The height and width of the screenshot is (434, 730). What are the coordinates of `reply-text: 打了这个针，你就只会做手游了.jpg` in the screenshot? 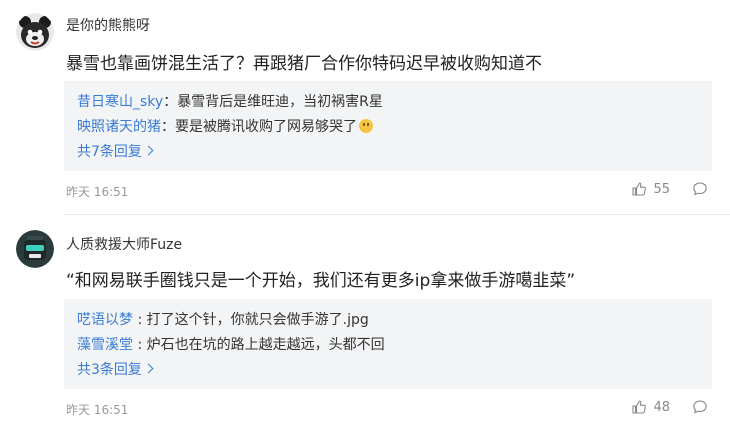 It's located at (257, 320).